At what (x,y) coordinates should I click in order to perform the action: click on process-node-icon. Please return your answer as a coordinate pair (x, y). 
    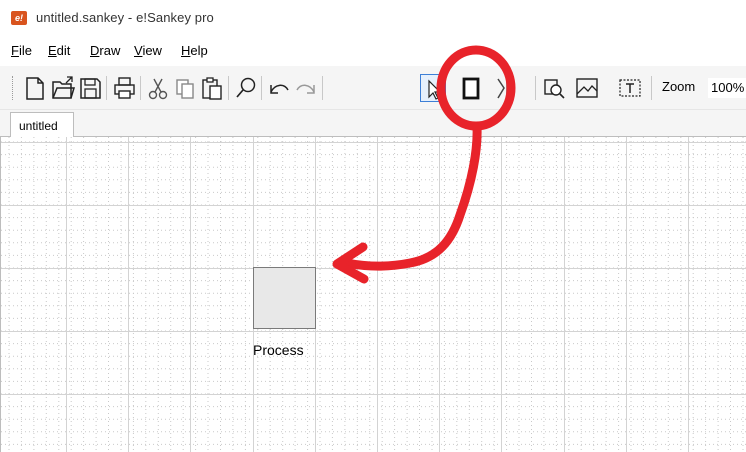
    Looking at the image, I should click on (471, 88).